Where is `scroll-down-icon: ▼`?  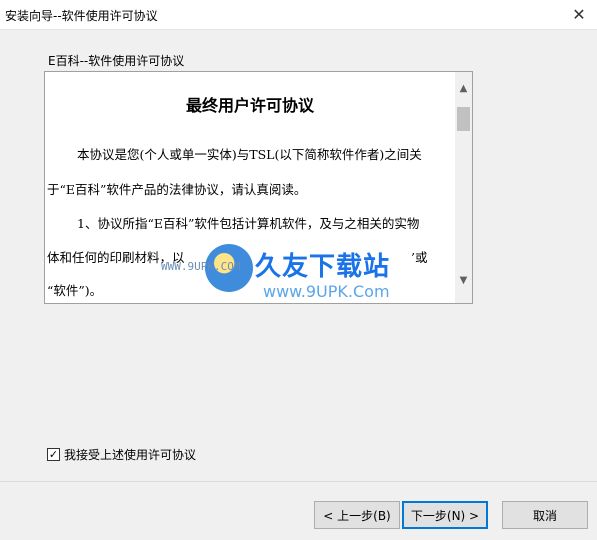
scroll-down-icon: ▼ is located at coordinates (463, 280).